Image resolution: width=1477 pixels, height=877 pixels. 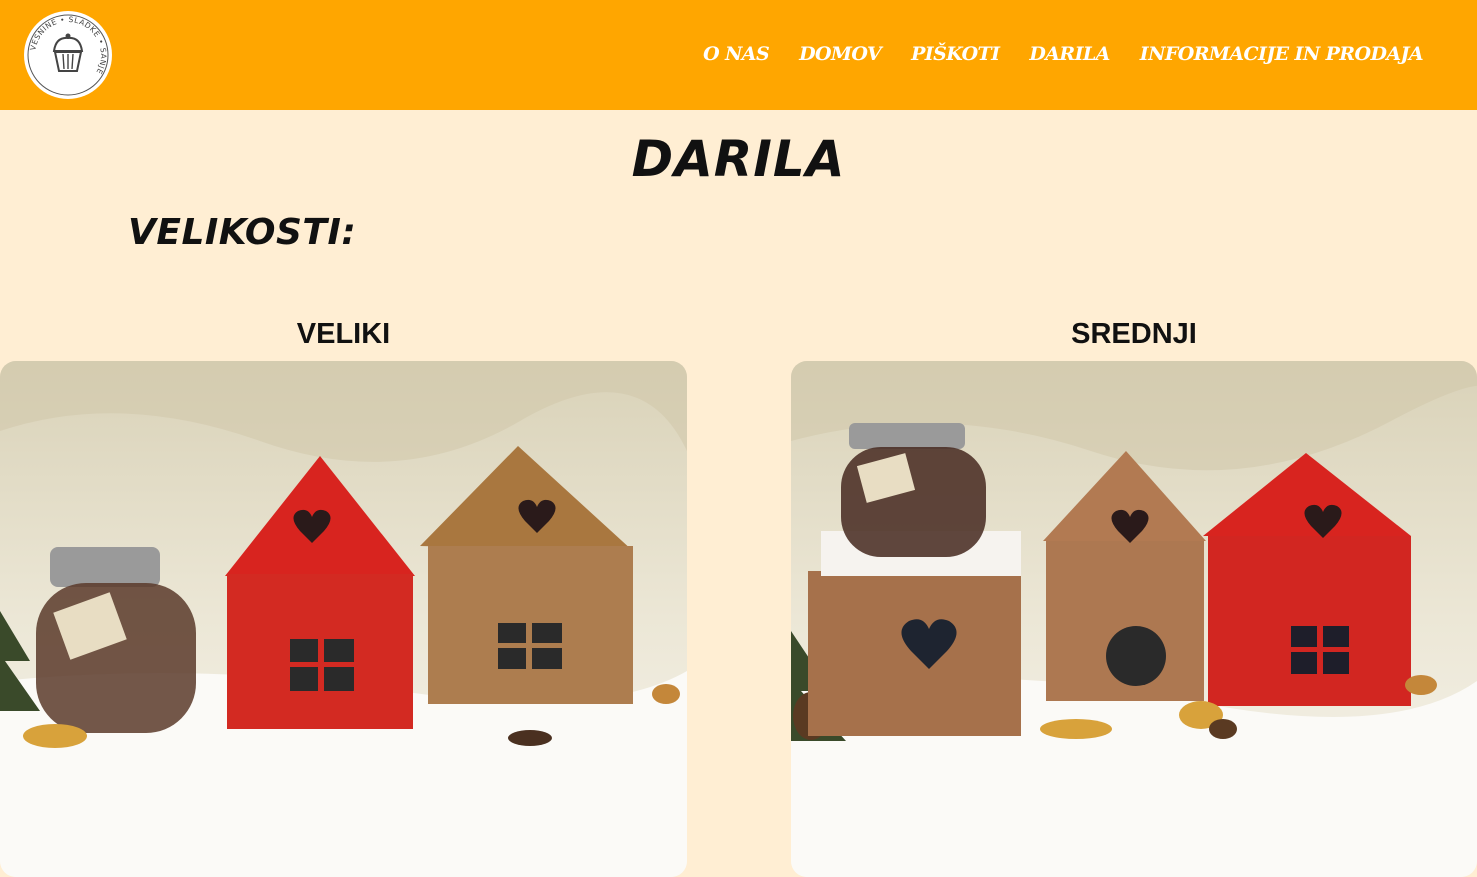 I want to click on sizes-heading: VELIKOSTI:, so click(x=242, y=232).